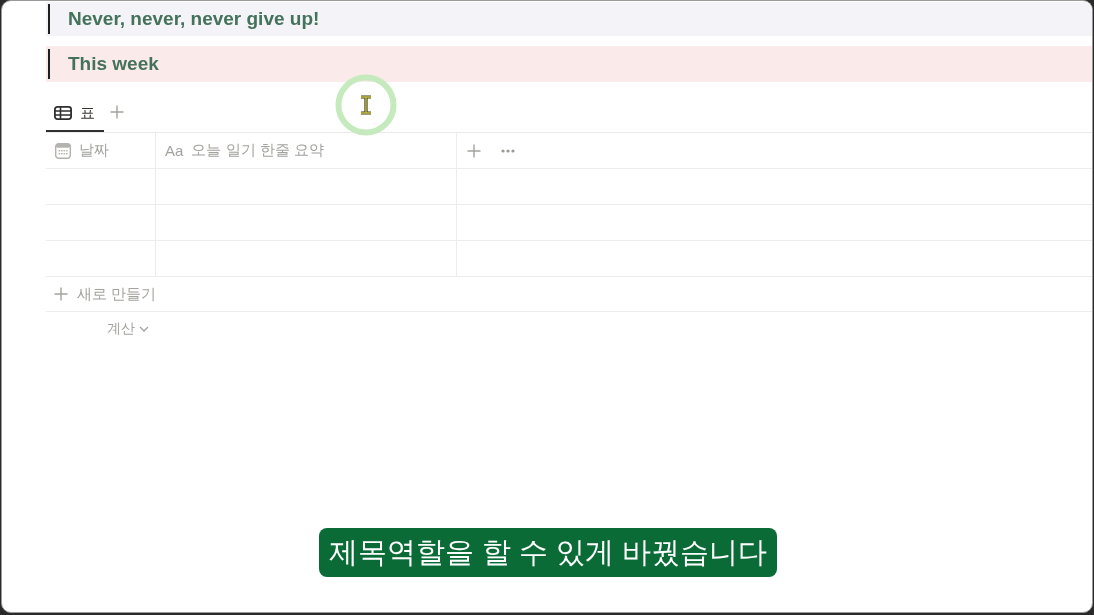 Image resolution: width=1094 pixels, height=615 pixels. Describe the element at coordinates (113, 64) in the screenshot. I see `callout-heading: This week` at that location.